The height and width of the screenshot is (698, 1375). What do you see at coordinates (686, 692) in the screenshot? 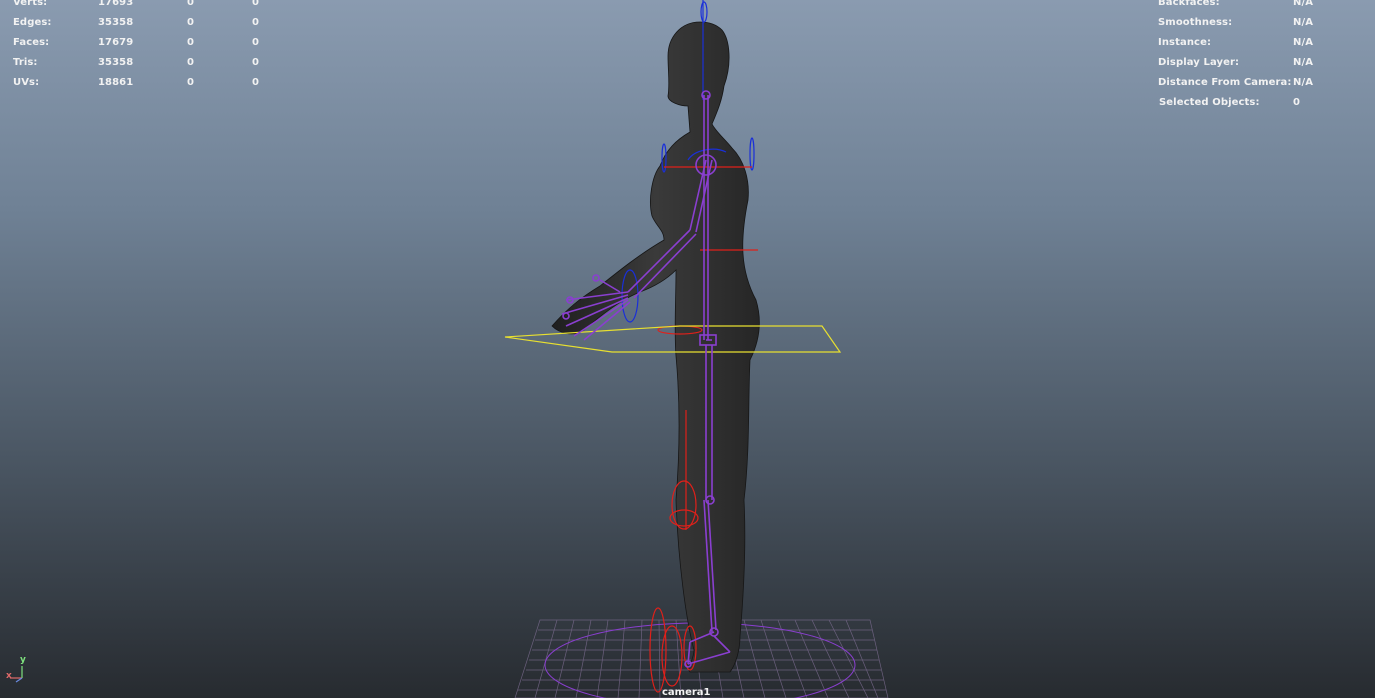
I see `camera-name-label: camera1` at bounding box center [686, 692].